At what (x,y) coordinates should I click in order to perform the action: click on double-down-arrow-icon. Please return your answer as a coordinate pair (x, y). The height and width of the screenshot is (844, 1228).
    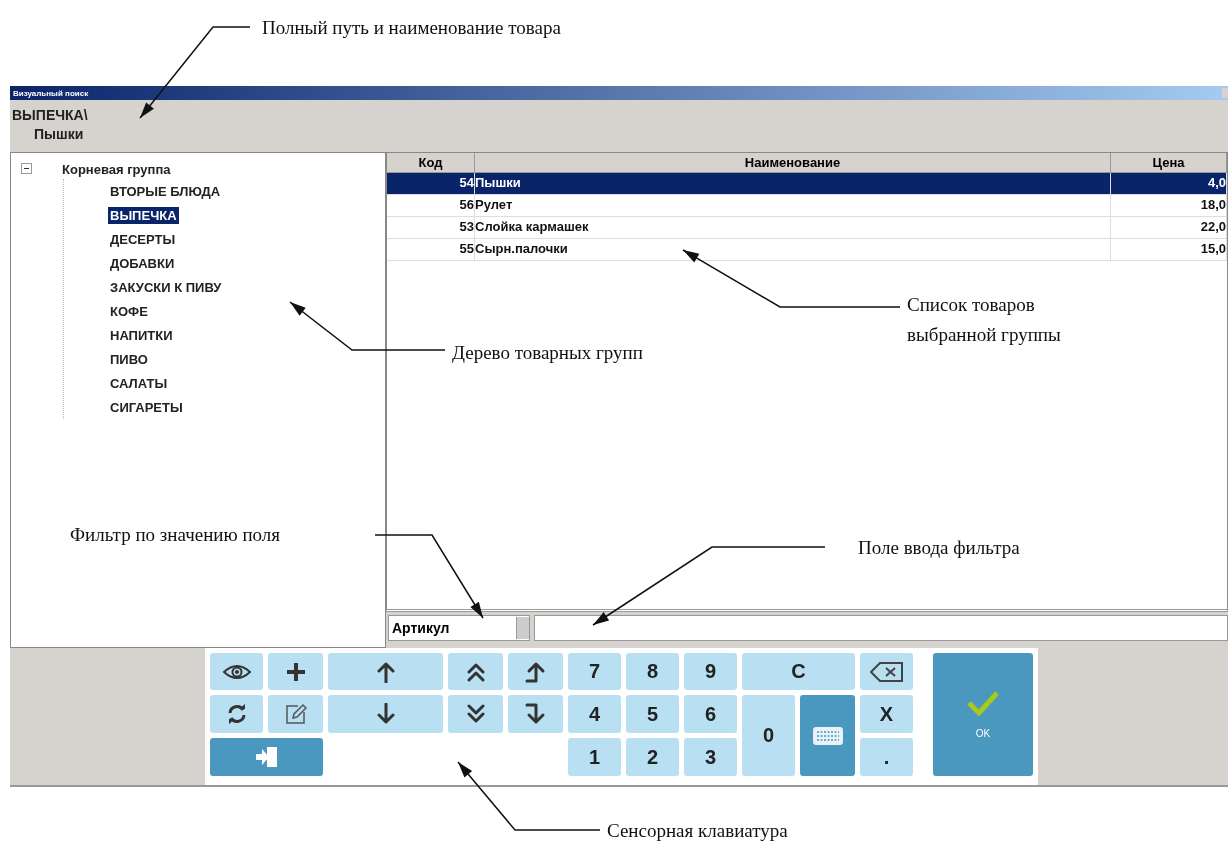
    Looking at the image, I should click on (475, 714).